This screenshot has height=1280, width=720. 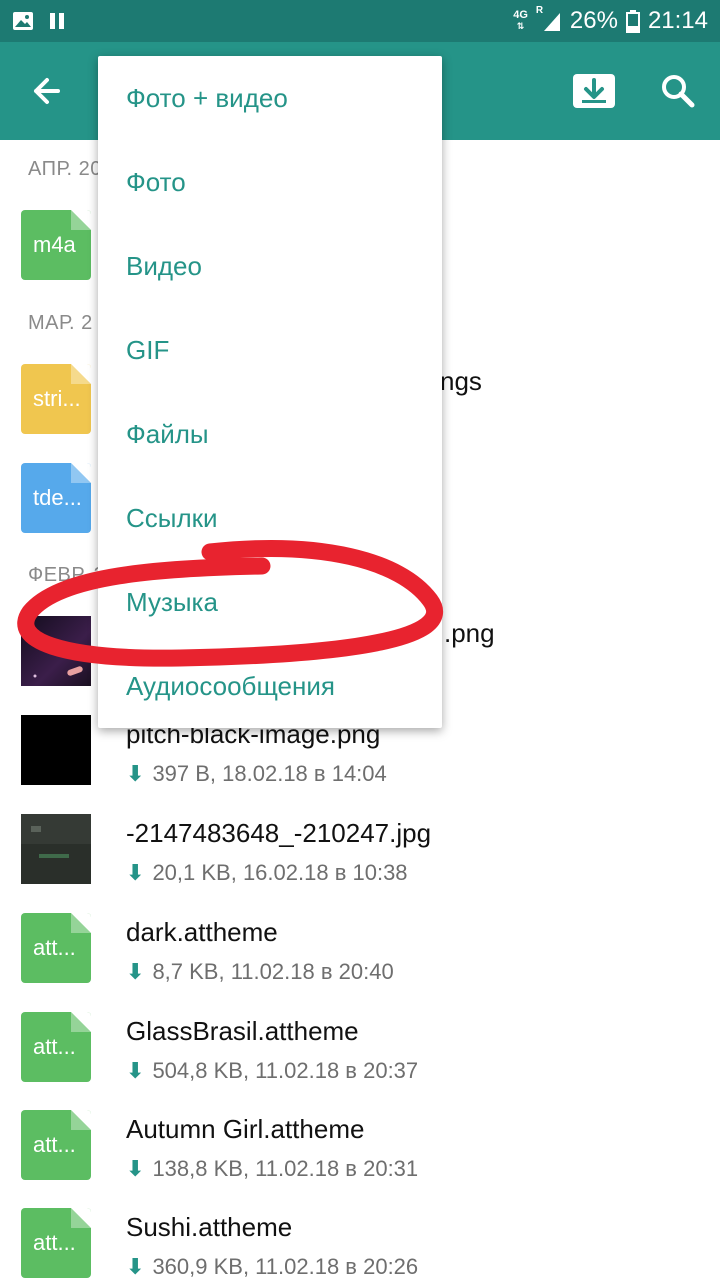 What do you see at coordinates (360, 21) in the screenshot?
I see `status-bar: 4G ⇅ R 26% 21:14` at bounding box center [360, 21].